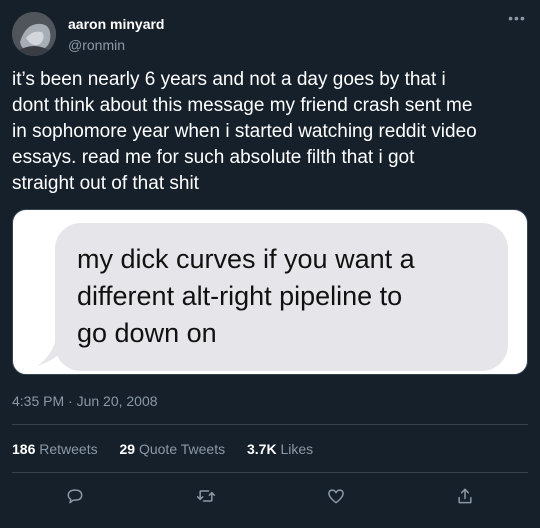 The image size is (540, 528). I want to click on retweets-count: 186, so click(24, 449).